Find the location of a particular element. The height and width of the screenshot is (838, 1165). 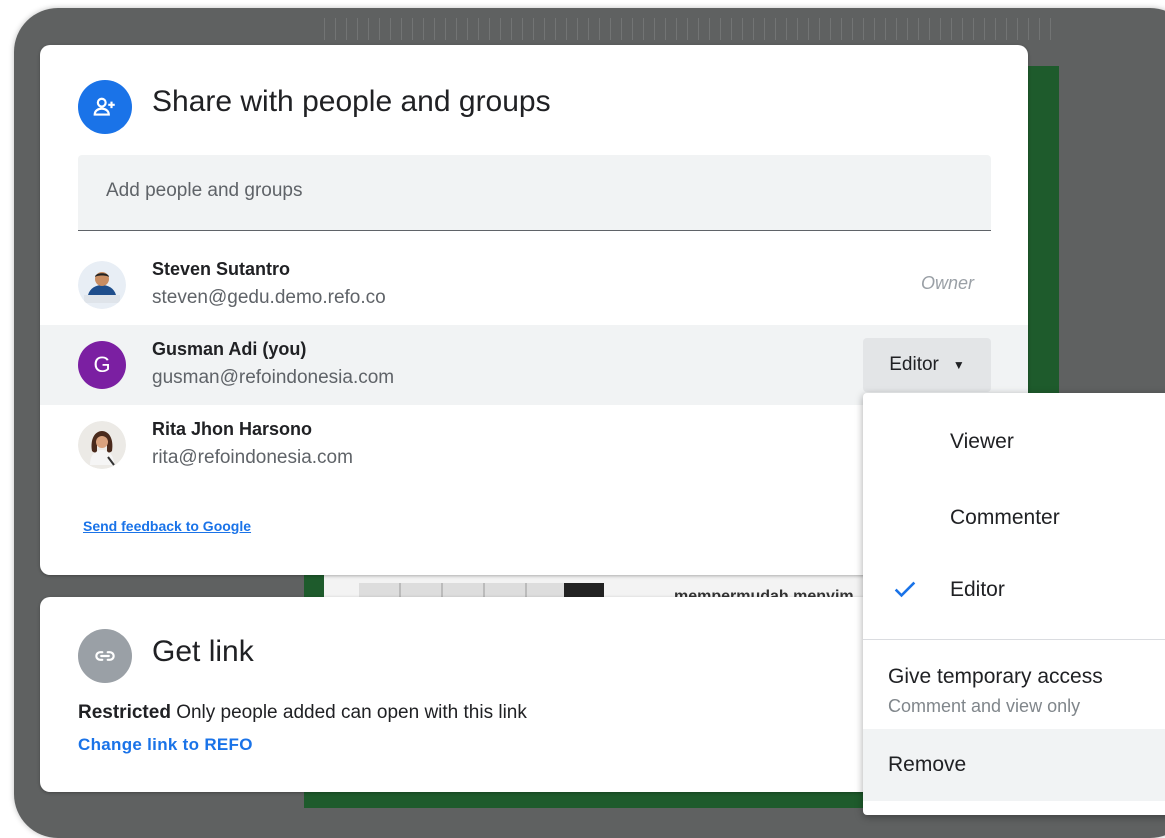

role-dropdown-button: Editor ▼ is located at coordinates (927, 365).